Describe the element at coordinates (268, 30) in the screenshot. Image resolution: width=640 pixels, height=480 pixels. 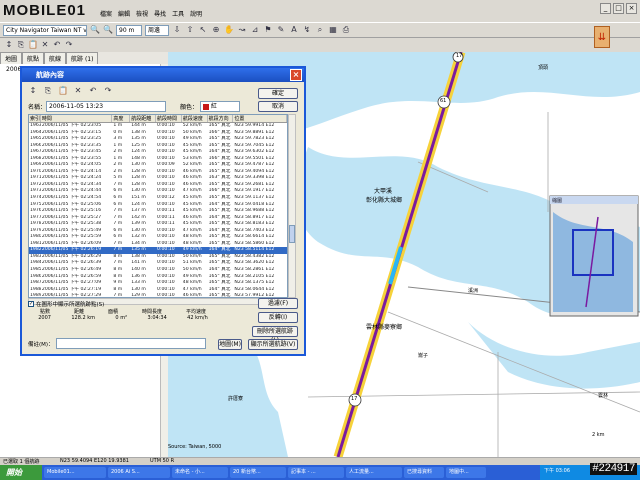
I see `waypoint-icon: ⚑` at that location.